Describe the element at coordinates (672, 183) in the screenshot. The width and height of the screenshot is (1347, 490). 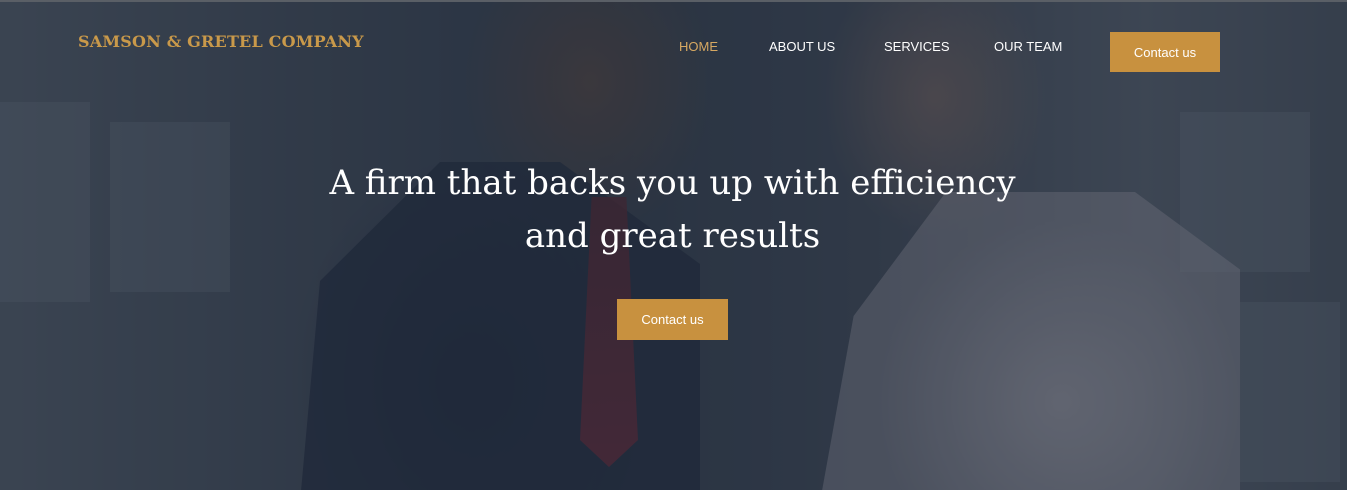
I see `hero-headline-line-1: A firm that backs you up with efficiency` at that location.